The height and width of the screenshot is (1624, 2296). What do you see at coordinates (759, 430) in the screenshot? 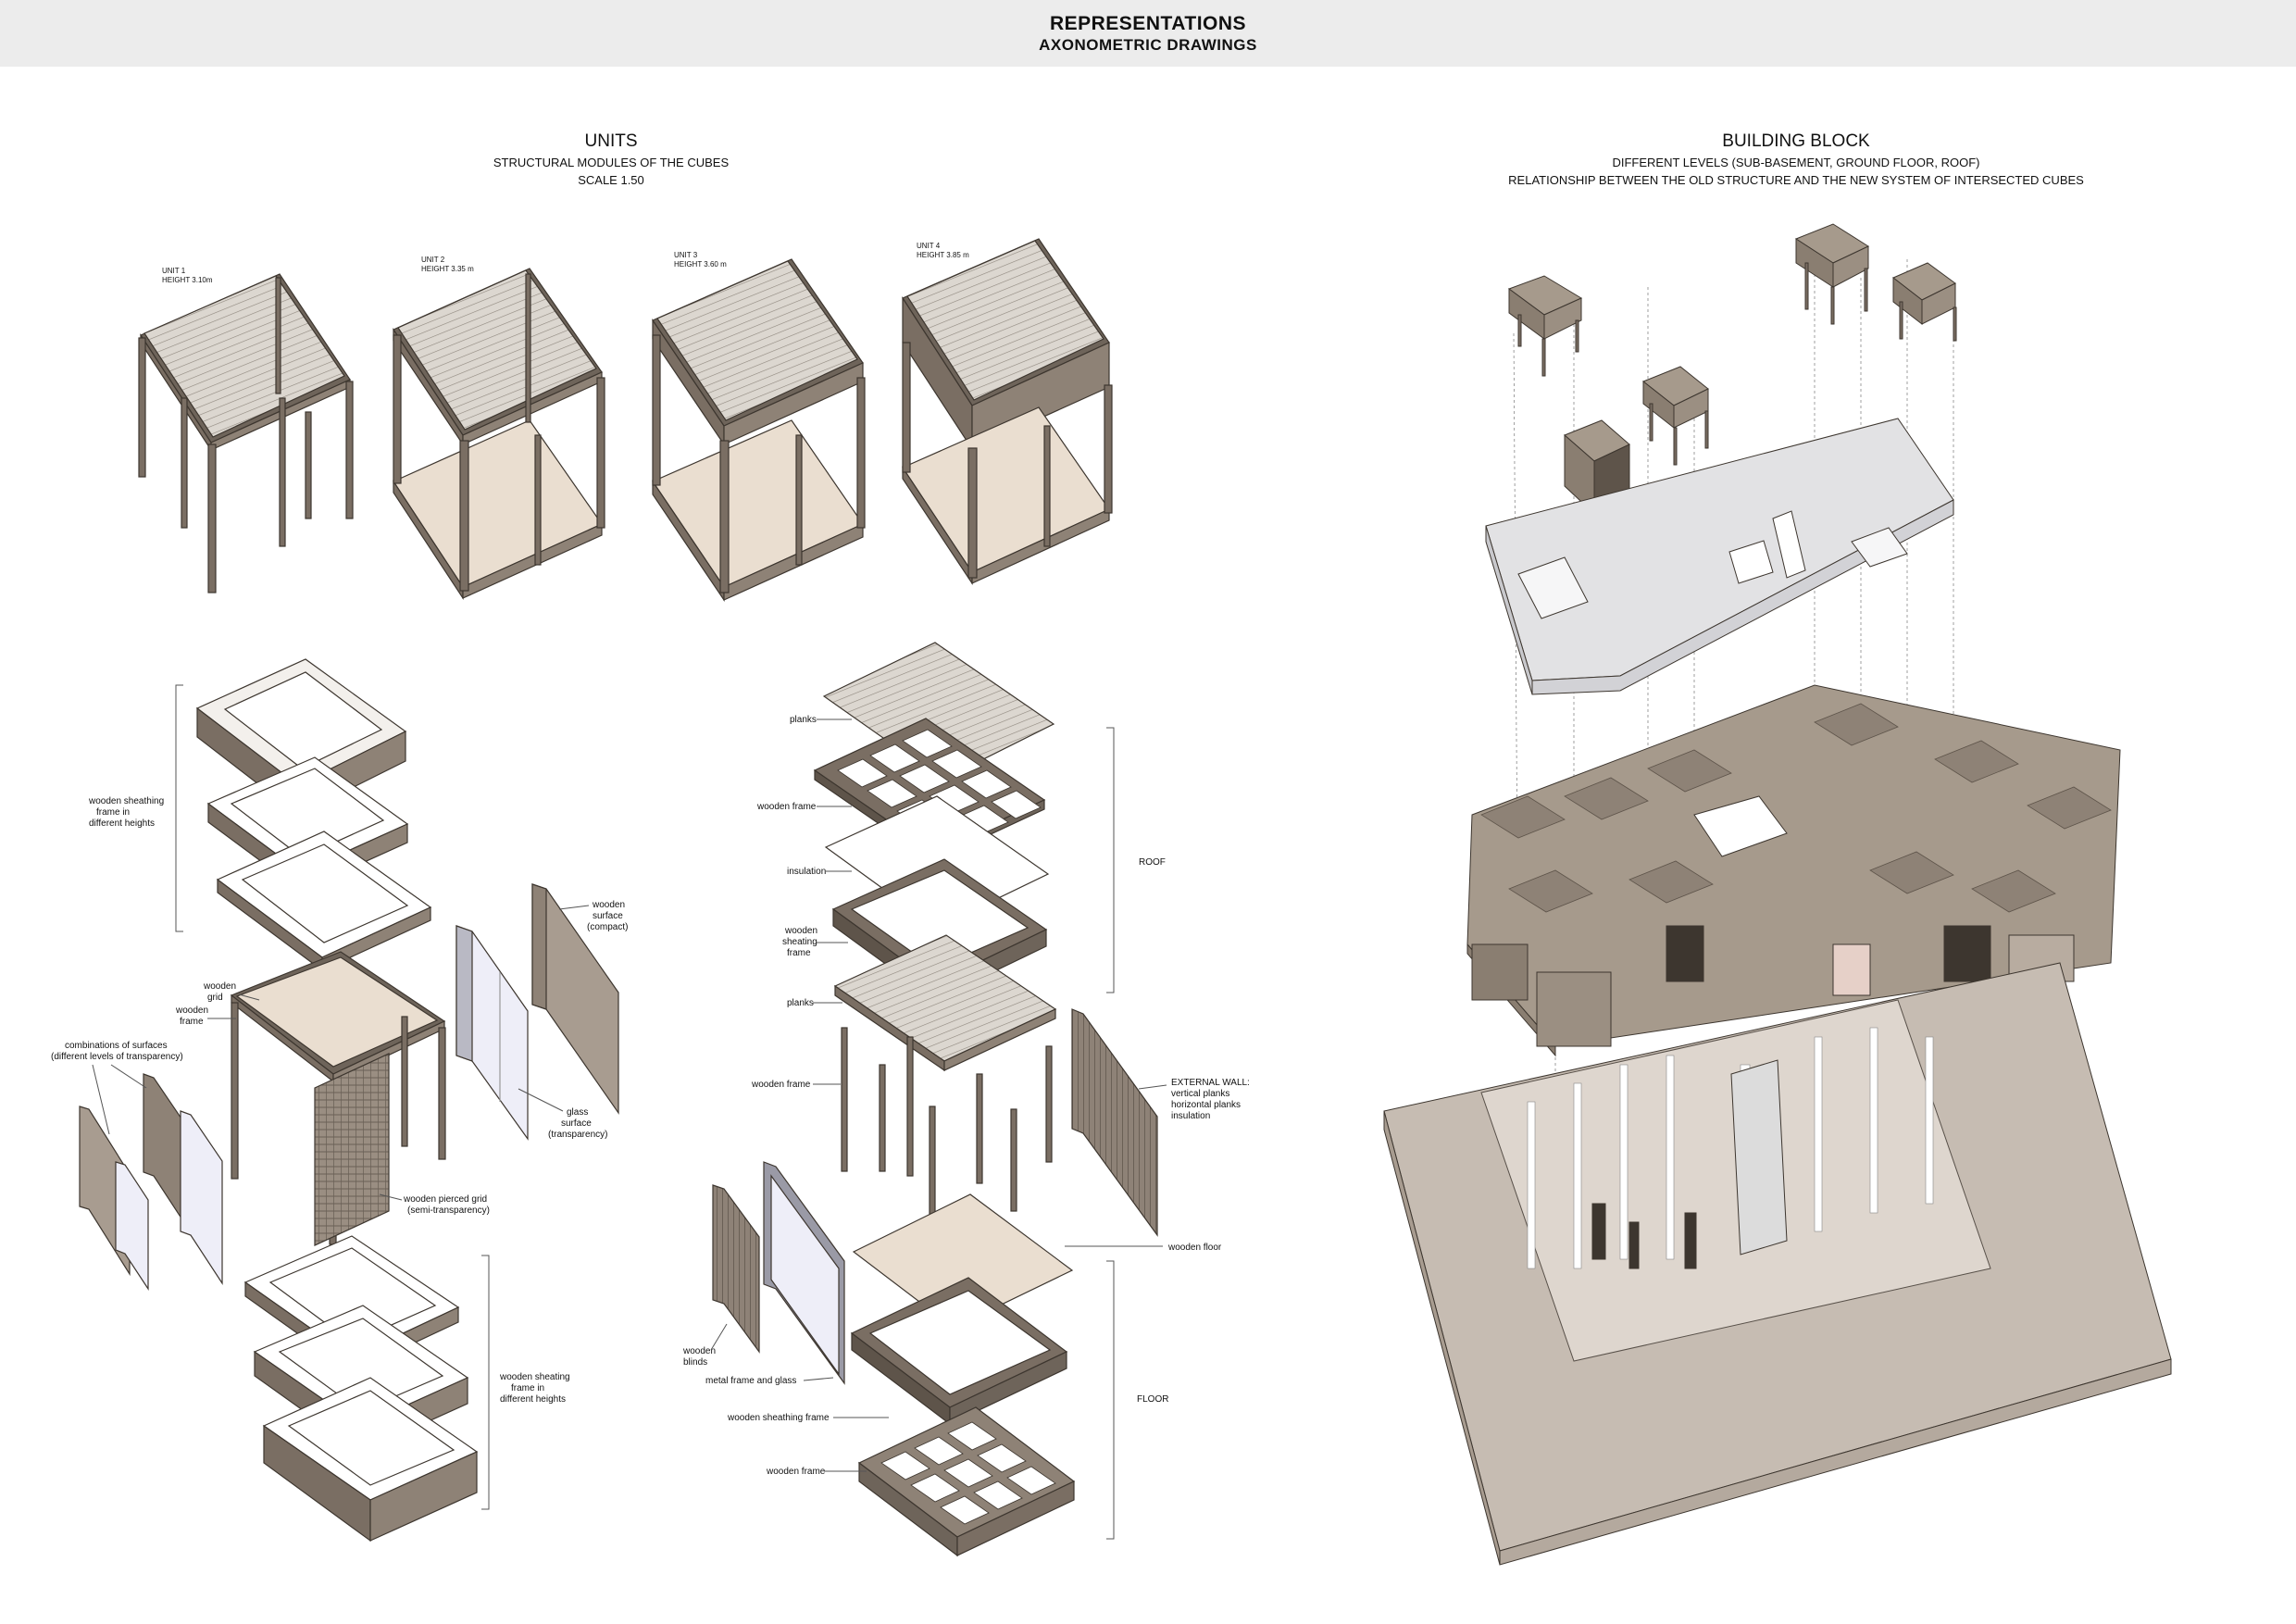
I see `unit-3-drawing` at bounding box center [759, 430].